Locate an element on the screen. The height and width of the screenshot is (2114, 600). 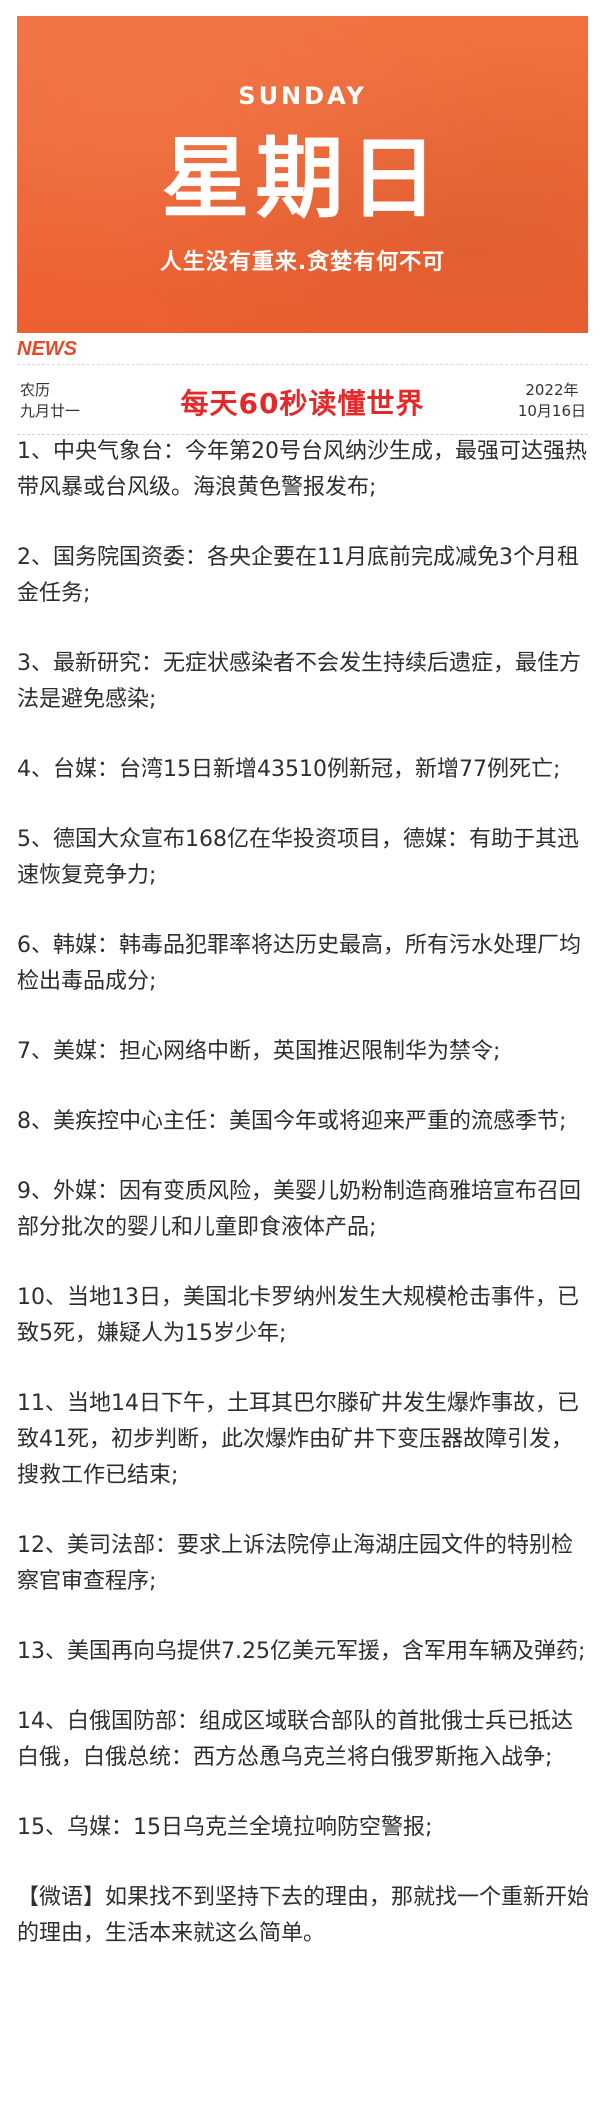
date-header: 农历 九月廿一 每天60秒读懂世界 2022年 10月16日 is located at coordinates (302, 403).